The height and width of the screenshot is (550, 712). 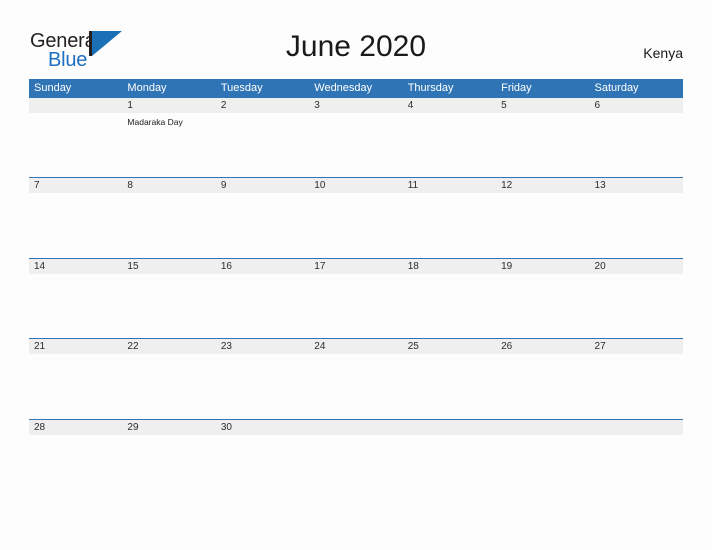 I want to click on day-number: 26, so click(x=542, y=346).